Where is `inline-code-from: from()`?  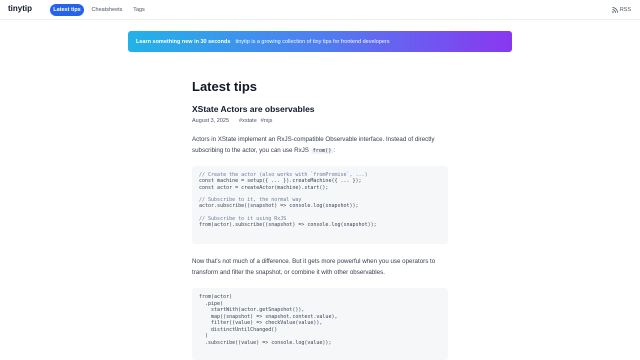 inline-code-from: from() is located at coordinates (322, 151).